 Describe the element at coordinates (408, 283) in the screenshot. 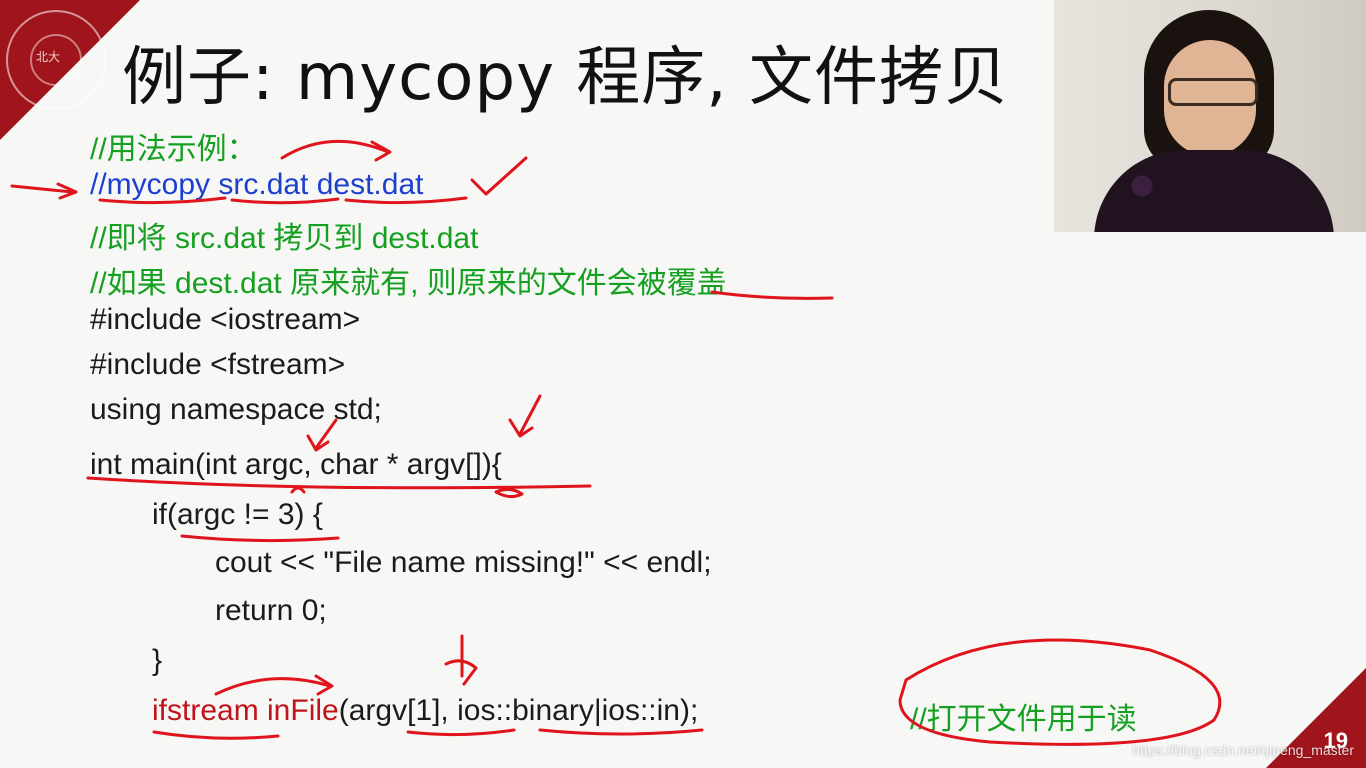

I see `code-comment-overwrite: //如果 dest.dat 原来就有, 则原来的文件会被覆盖` at that location.